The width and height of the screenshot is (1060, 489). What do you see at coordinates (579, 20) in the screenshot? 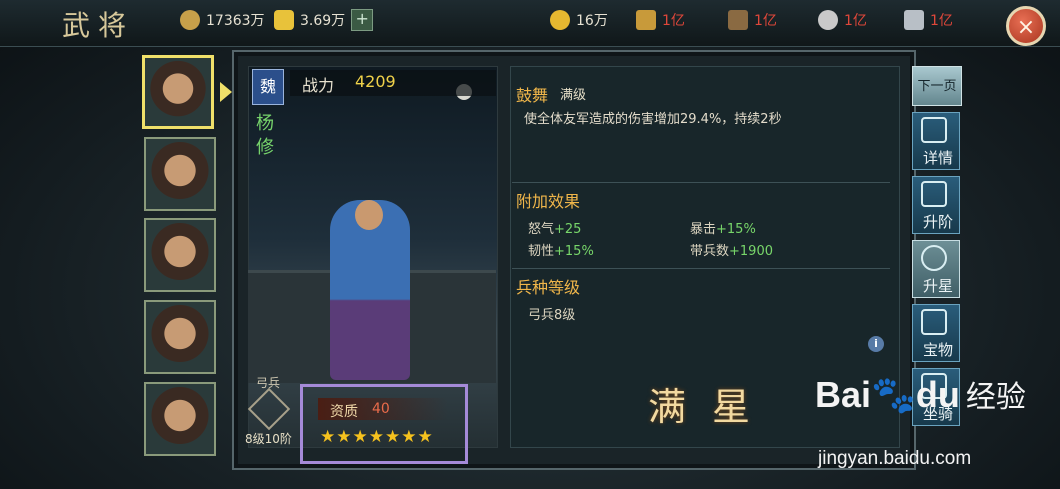
I see `resource-gold: 16万` at bounding box center [579, 20].